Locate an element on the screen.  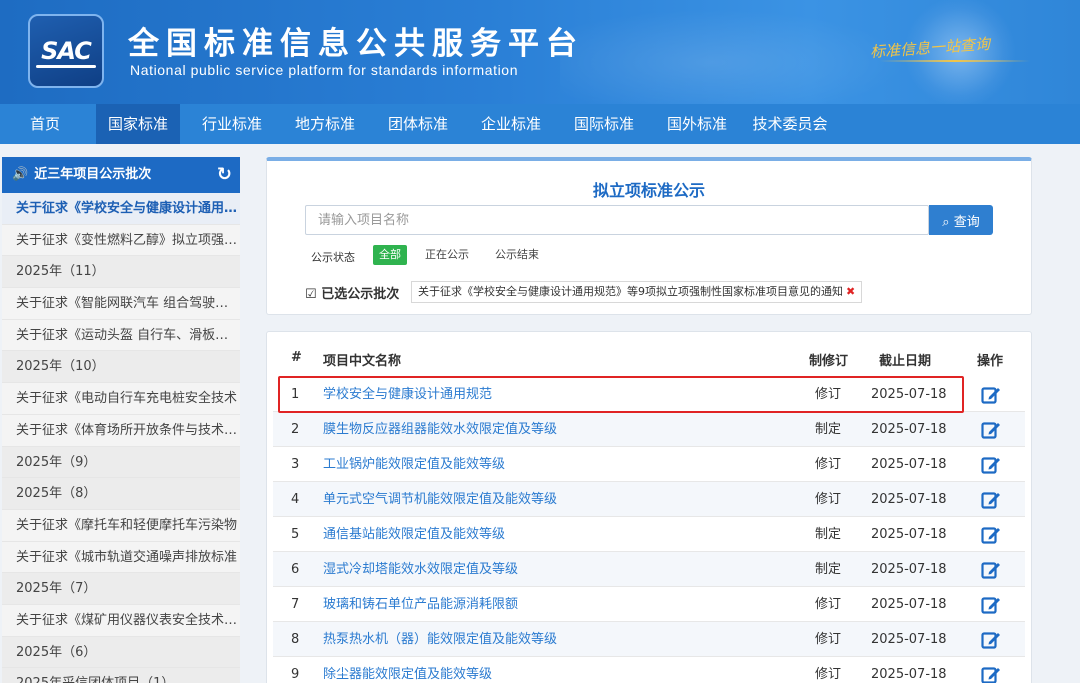
selected-batch-text: 已选公示批次 is located at coordinates (360, 294).